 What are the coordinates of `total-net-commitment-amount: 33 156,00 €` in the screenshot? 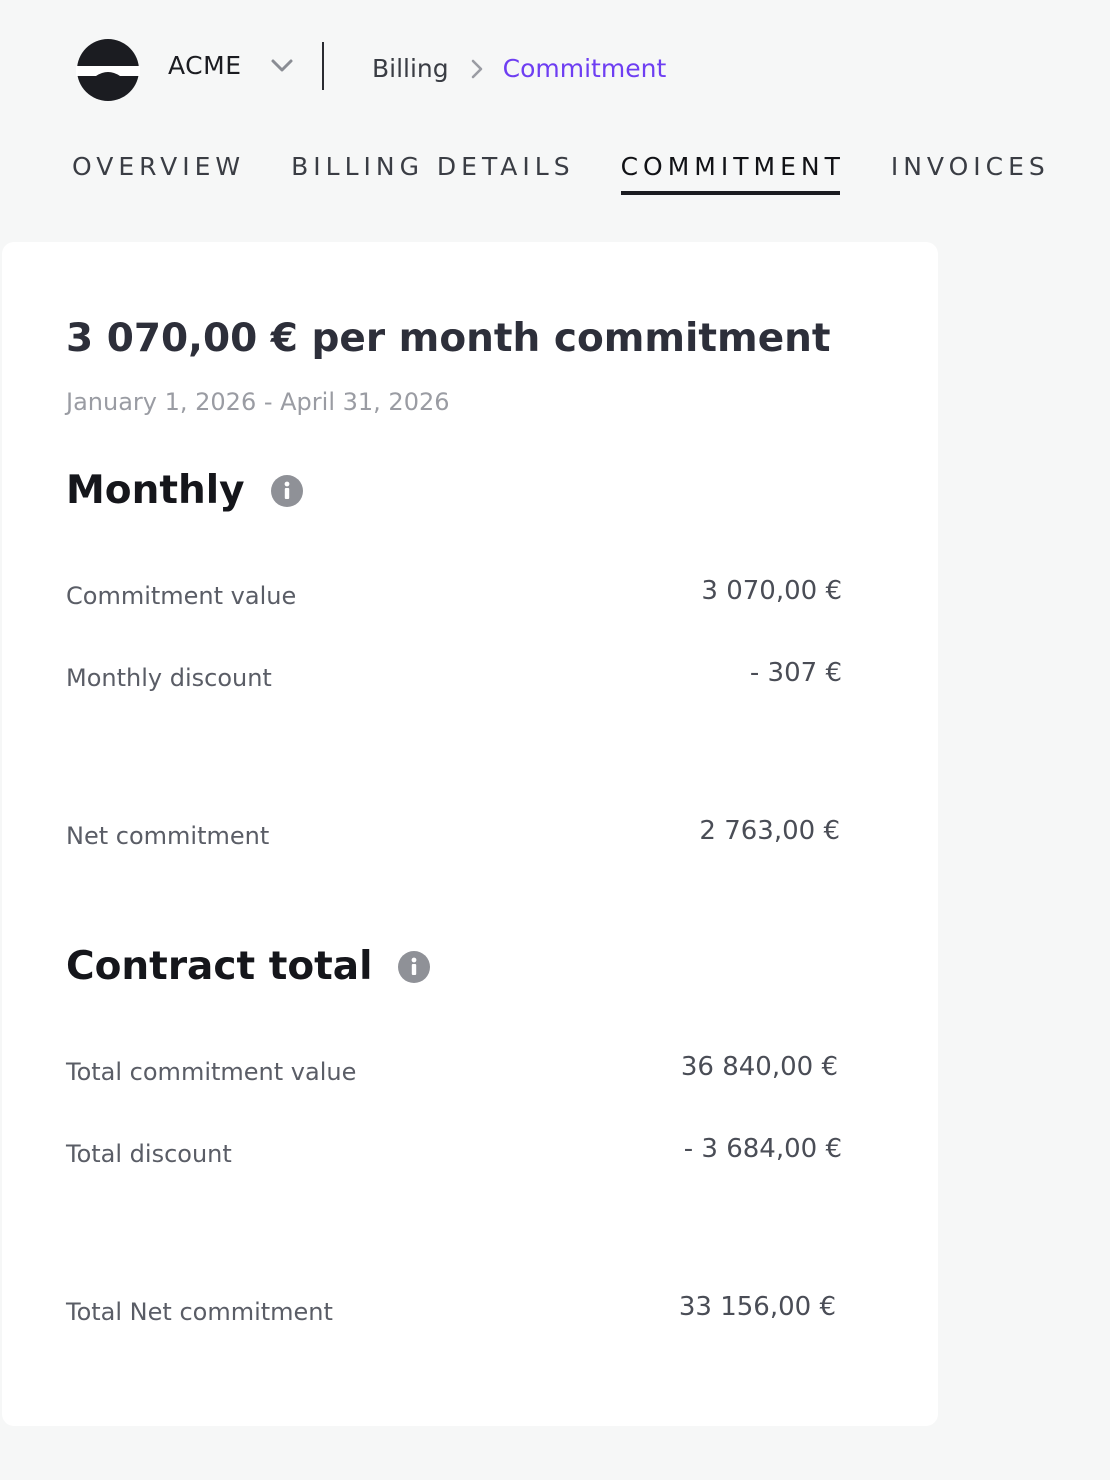 It's located at (757, 1307).